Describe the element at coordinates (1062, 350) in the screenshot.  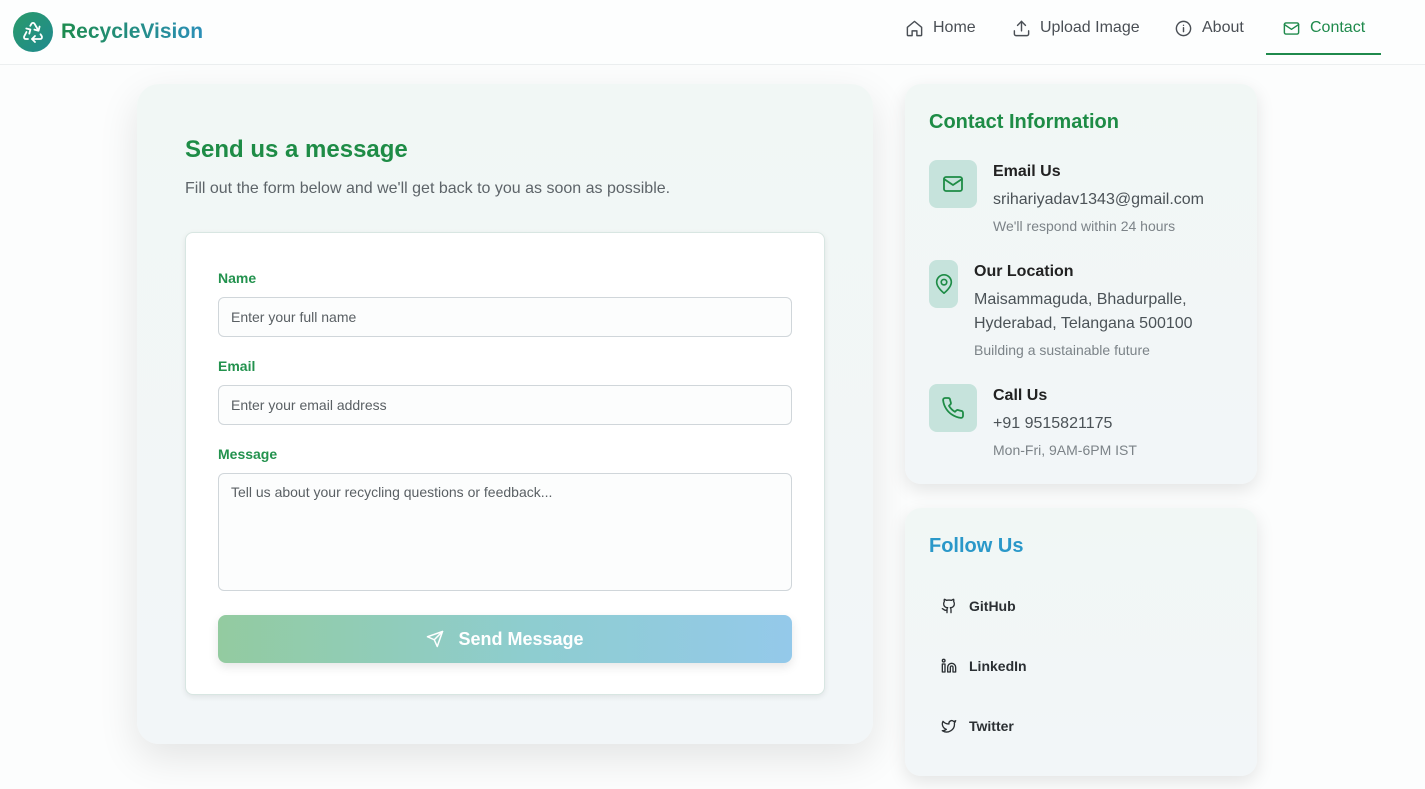
I see `location-note: Building a sustainable future` at that location.